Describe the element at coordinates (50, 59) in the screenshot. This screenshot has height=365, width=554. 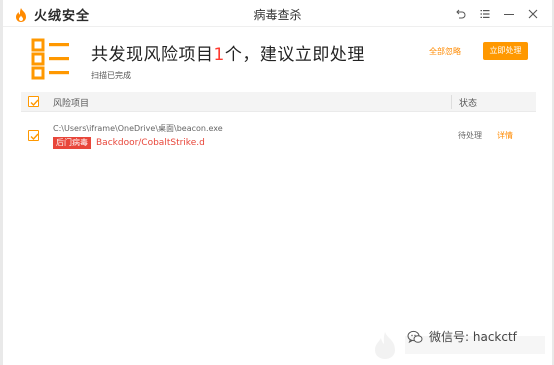
I see `scan-report-icon` at that location.